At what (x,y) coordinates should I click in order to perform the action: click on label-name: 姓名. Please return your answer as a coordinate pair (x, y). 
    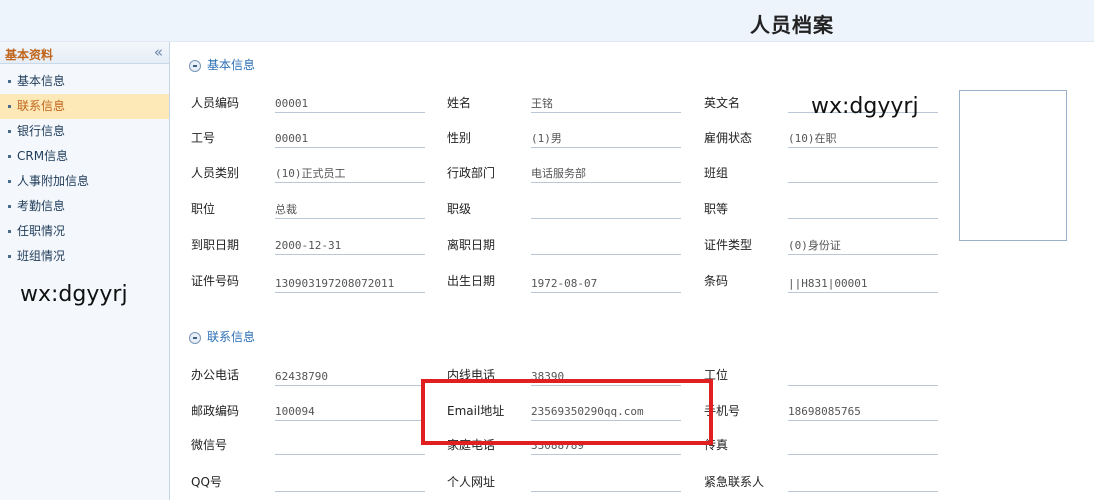
    Looking at the image, I should click on (459, 103).